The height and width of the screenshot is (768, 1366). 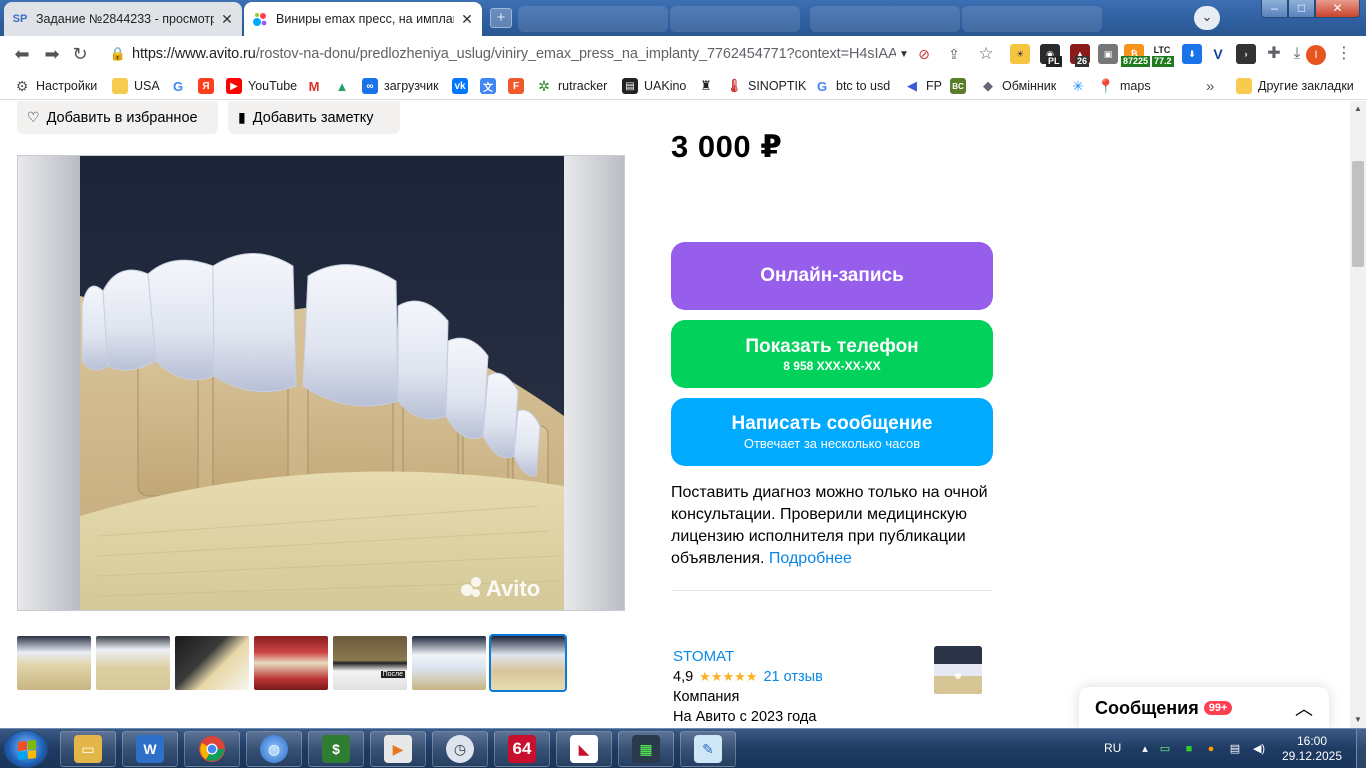 I want to click on terminal-extension-icon: ›, so click(x=1246, y=54).